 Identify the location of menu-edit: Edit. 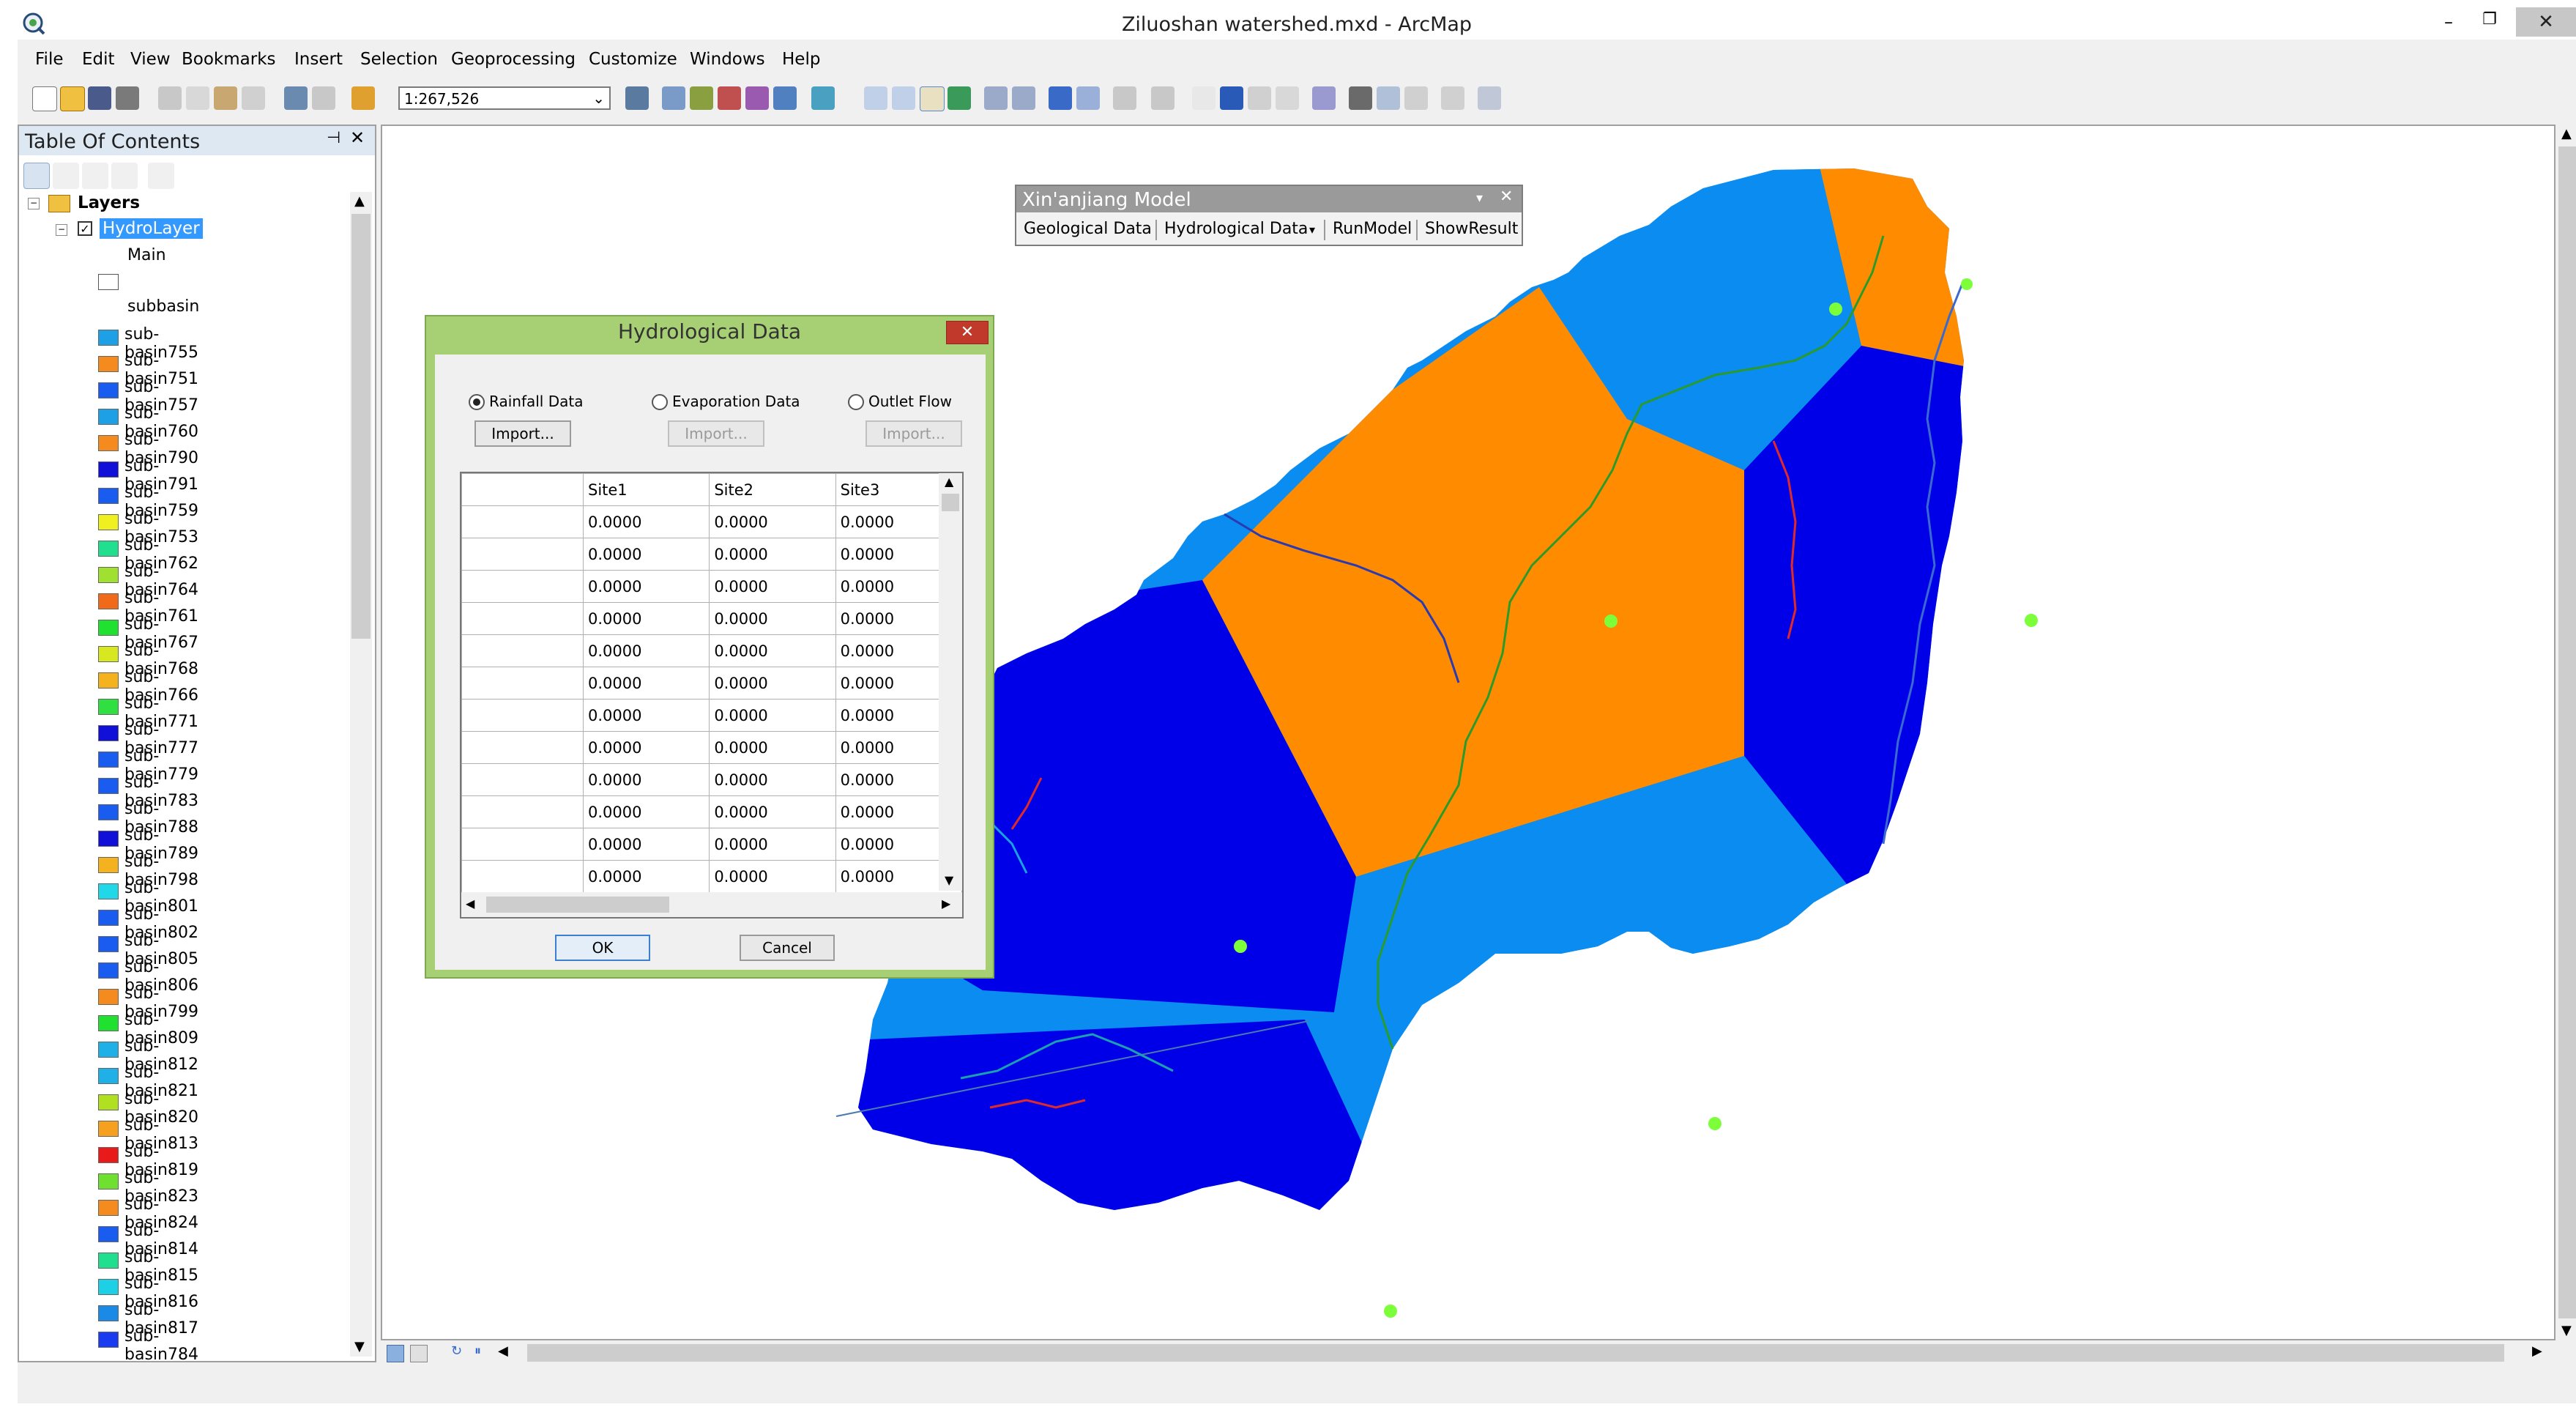
(98, 59).